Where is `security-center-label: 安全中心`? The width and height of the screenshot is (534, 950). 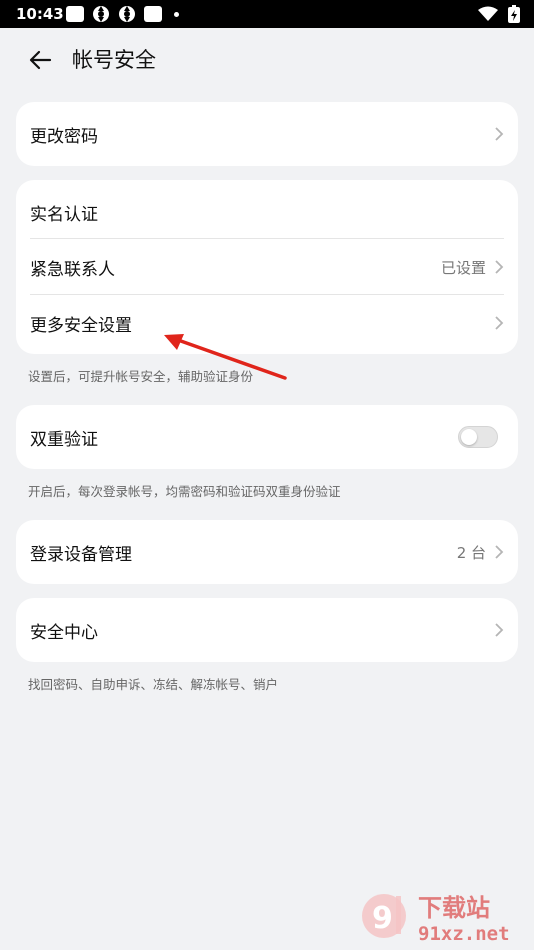 security-center-label: 安全中心 is located at coordinates (64, 632).